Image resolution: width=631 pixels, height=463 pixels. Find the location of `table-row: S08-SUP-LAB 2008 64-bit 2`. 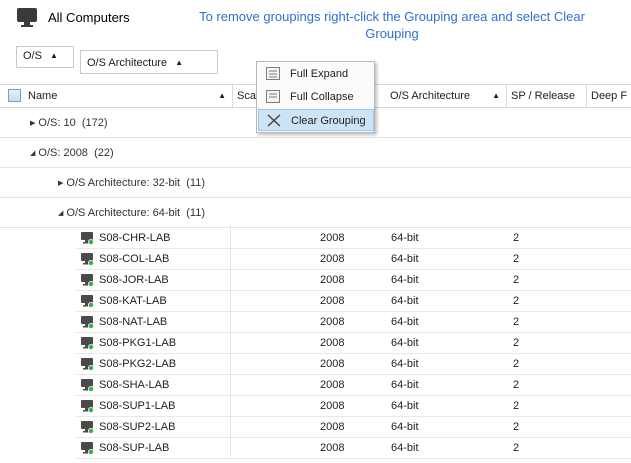

table-row: S08-SUP-LAB 2008 64-bit 2 is located at coordinates (315, 448).